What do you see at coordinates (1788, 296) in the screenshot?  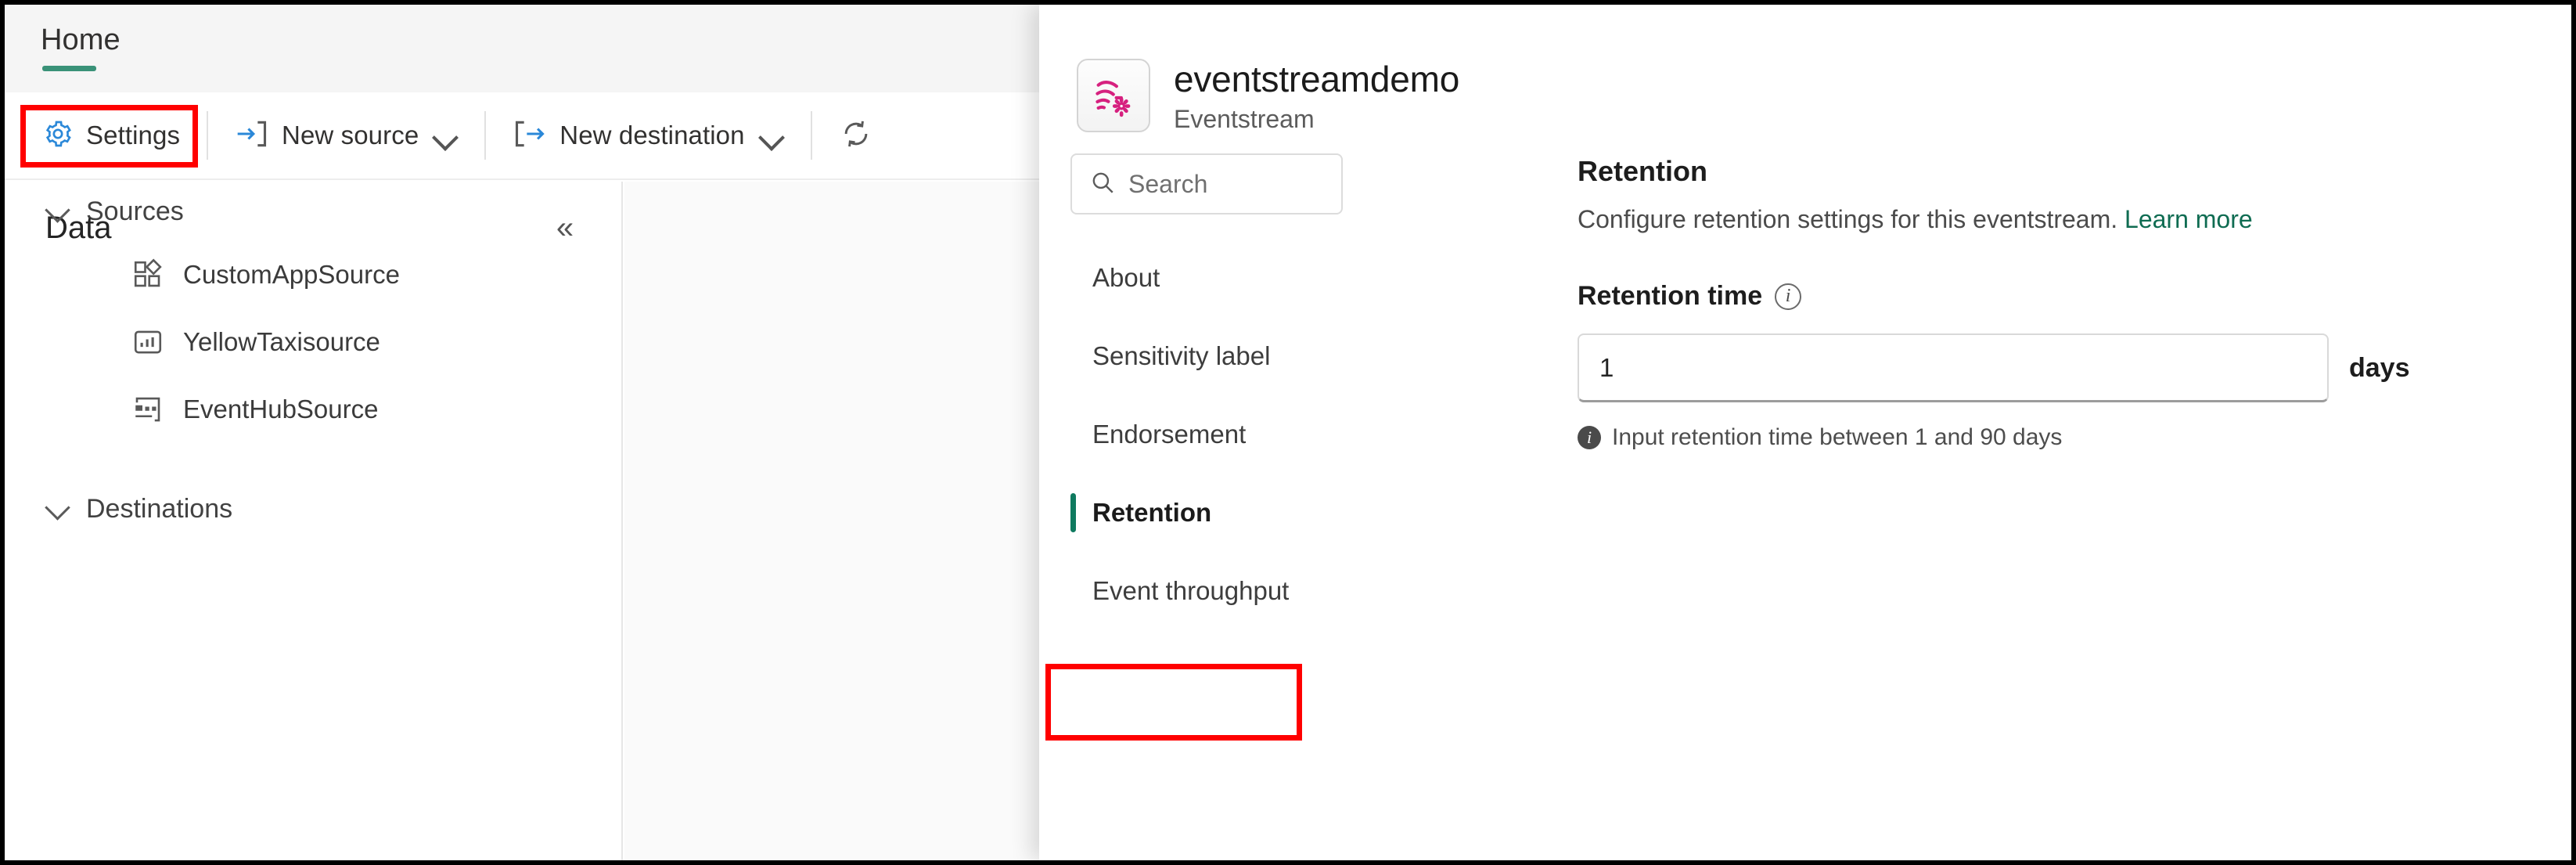 I see `info-icon: i` at bounding box center [1788, 296].